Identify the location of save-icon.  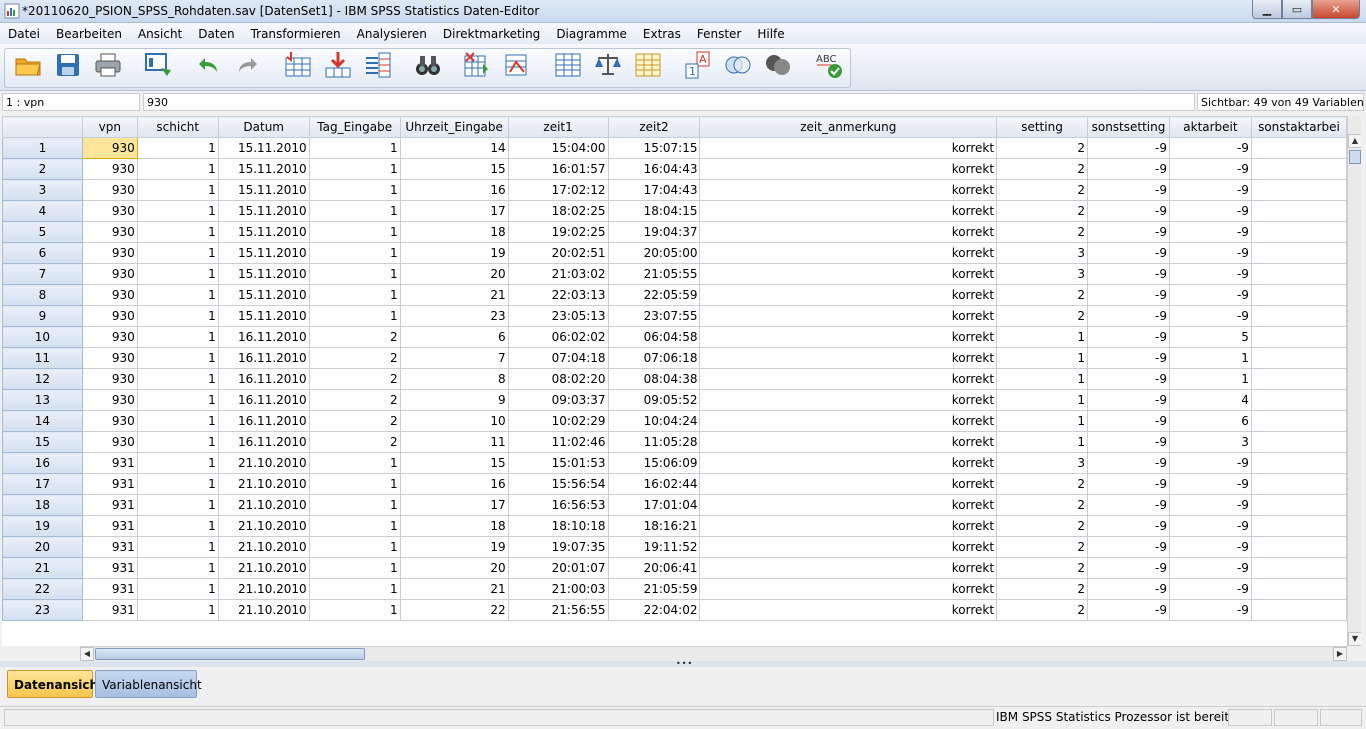
(68, 65).